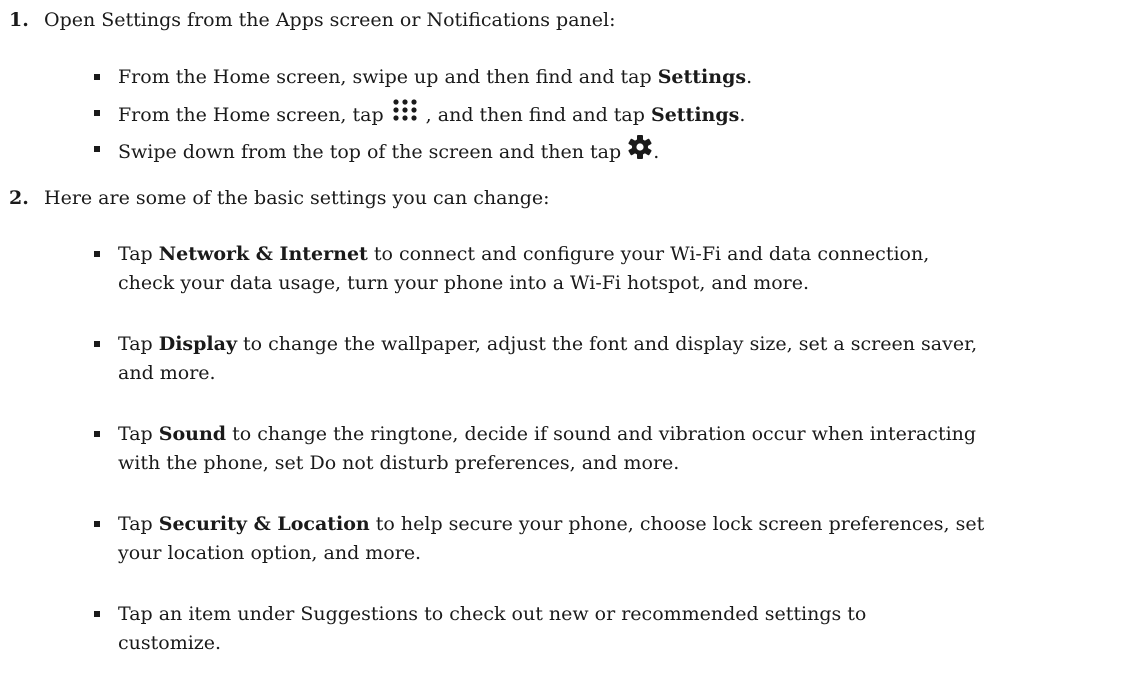 The height and width of the screenshot is (679, 1124). I want to click on apps-grid-icon, so click(408, 114).